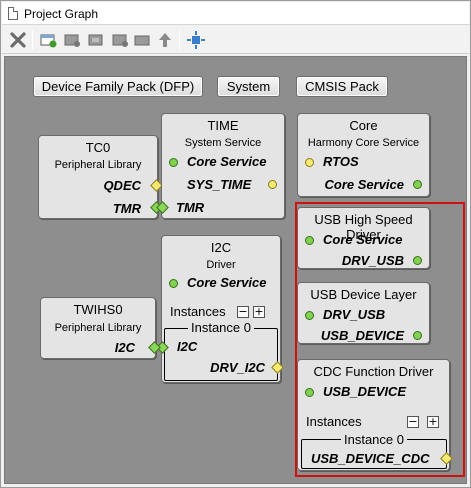 The height and width of the screenshot is (488, 471). What do you see at coordinates (237, 367) in the screenshot?
I see `port-label-drv-i2c: DRV_I2C` at bounding box center [237, 367].